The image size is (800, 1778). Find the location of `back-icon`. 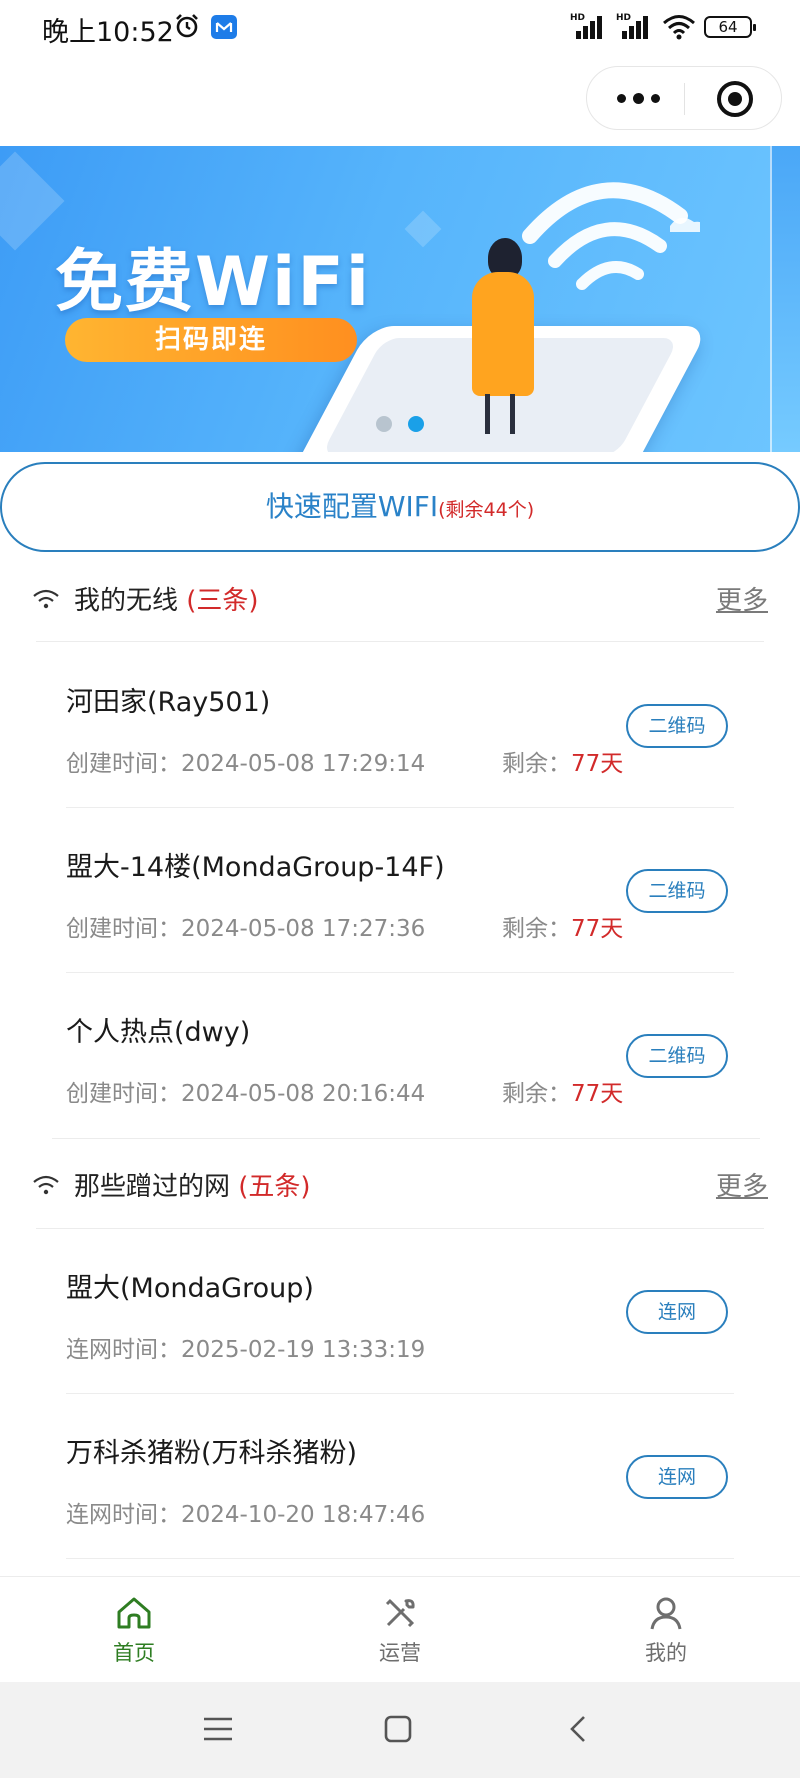

back-icon is located at coordinates (578, 1729).